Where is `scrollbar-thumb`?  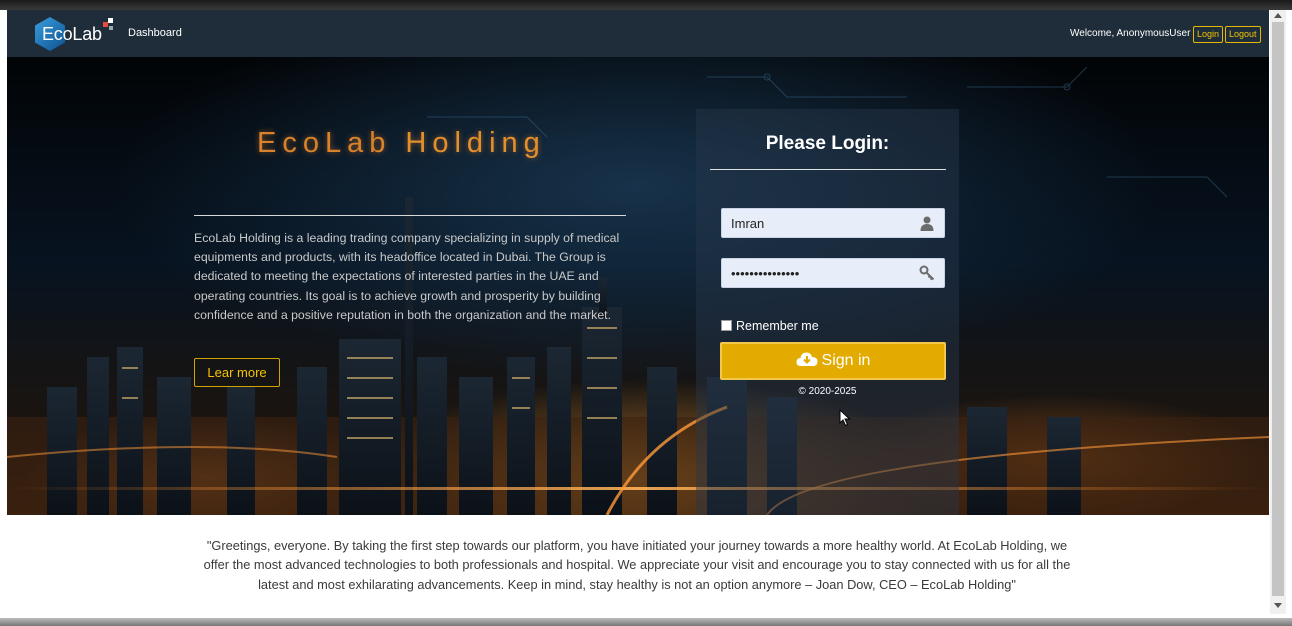 scrollbar-thumb is located at coordinates (1278, 309).